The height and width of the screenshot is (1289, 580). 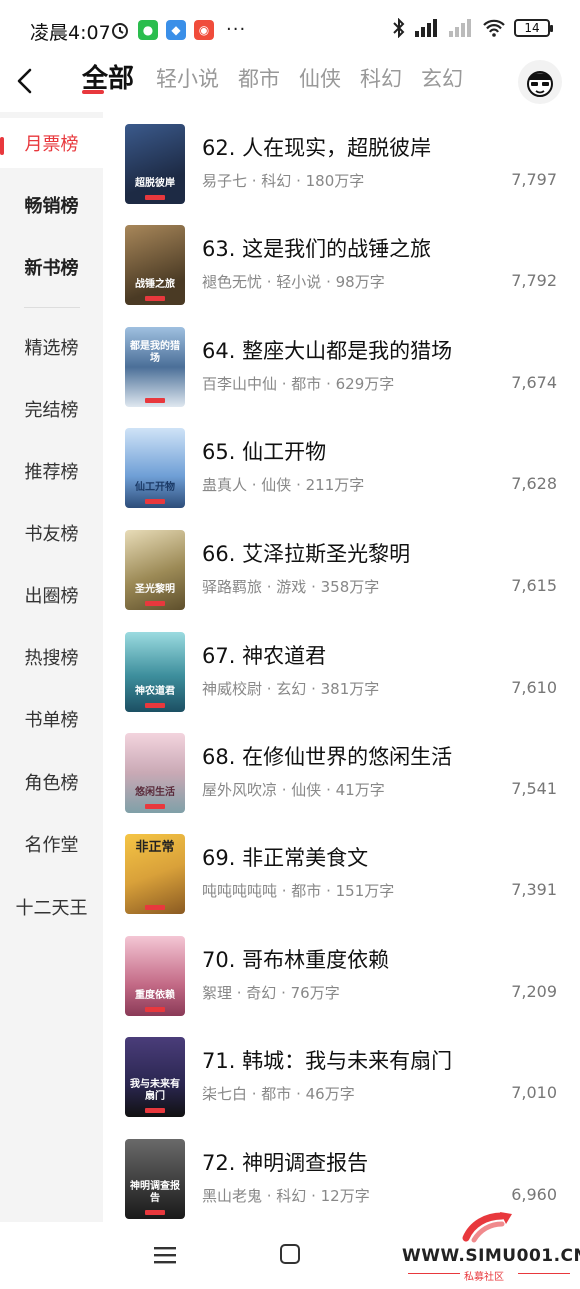 What do you see at coordinates (155, 1077) in the screenshot?
I see `book-cover: 我与未来有扇门` at bounding box center [155, 1077].